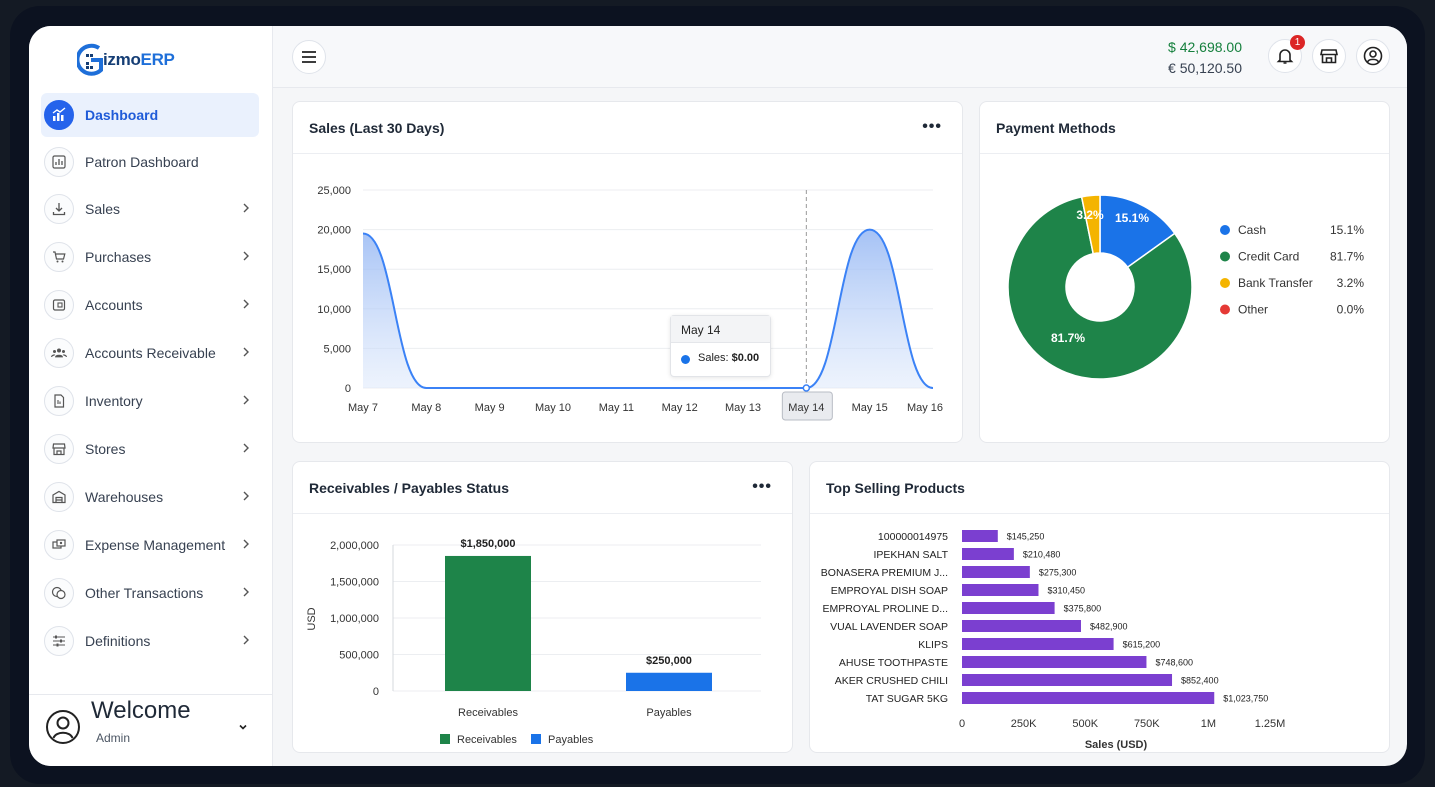 The height and width of the screenshot is (787, 1435). Describe the element at coordinates (933, 645) in the screenshot. I see `y-tick-label: KLIPS` at that location.